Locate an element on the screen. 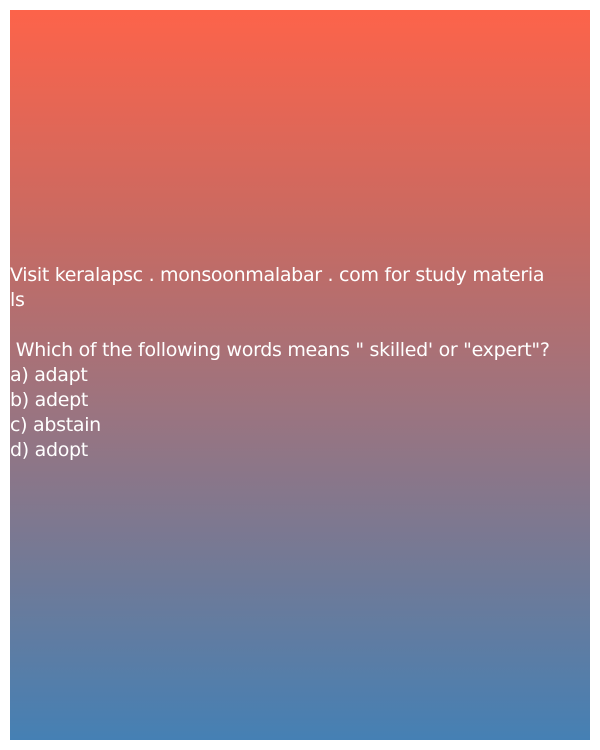  option-b: b) adept is located at coordinates (49, 400).